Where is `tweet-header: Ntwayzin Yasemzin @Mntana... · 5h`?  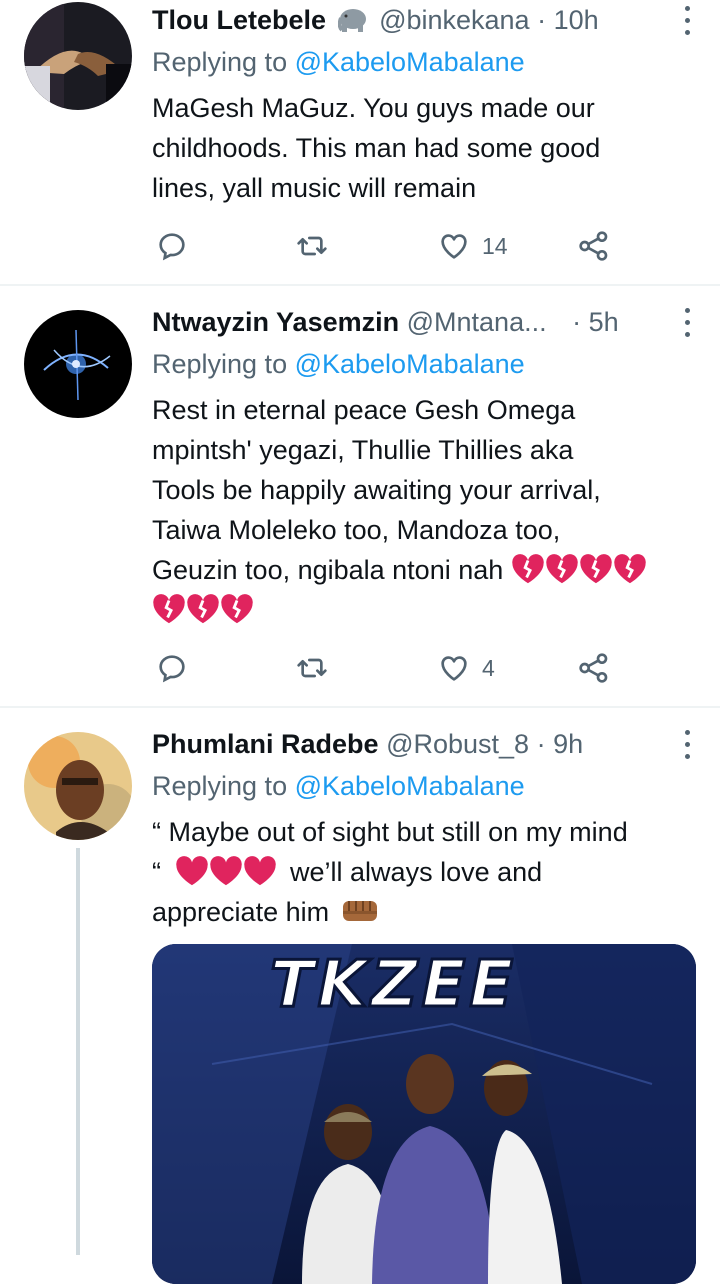 tweet-header: Ntwayzin Yasemzin @Mntana... · 5h is located at coordinates (426, 322).